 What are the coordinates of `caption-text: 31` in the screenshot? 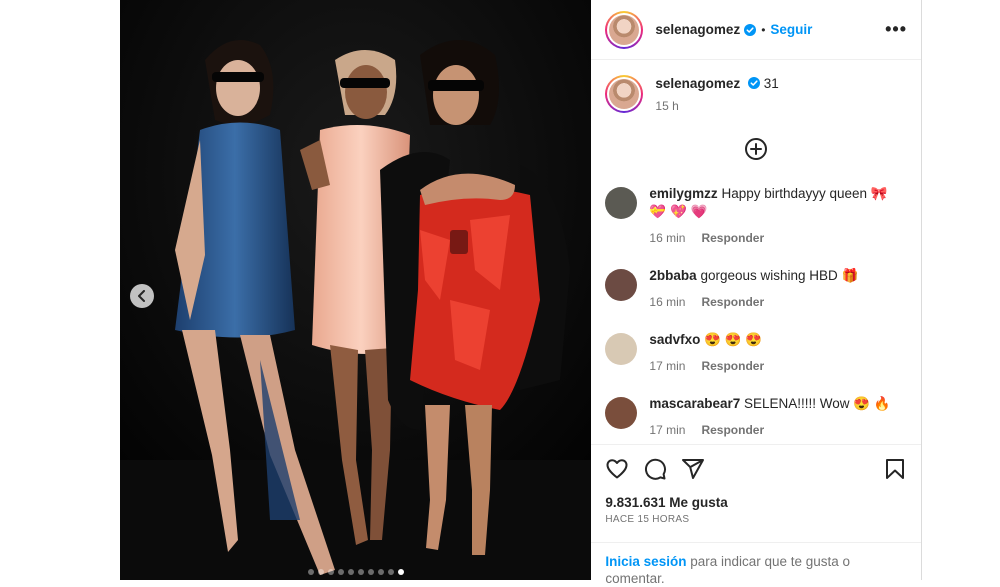 It's located at (771, 83).